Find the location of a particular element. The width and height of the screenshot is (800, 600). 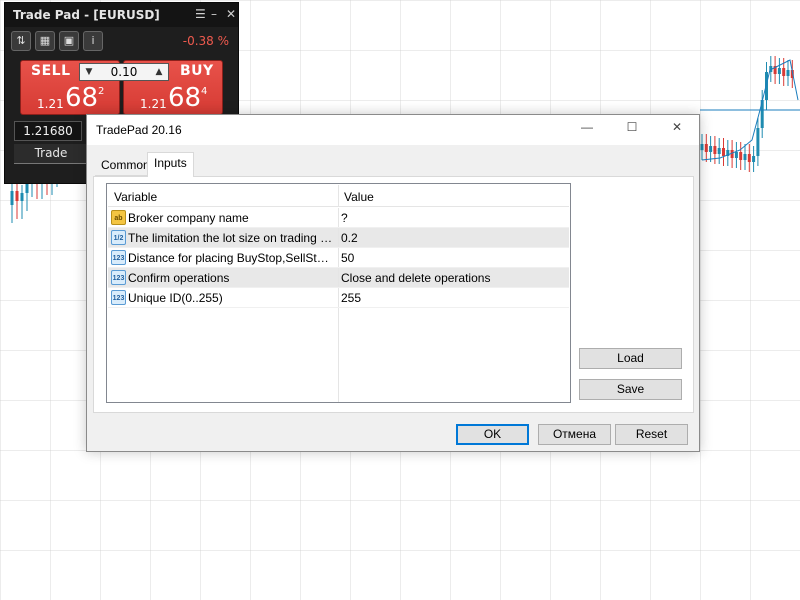

reset-button: Reset is located at coordinates (651, 434).